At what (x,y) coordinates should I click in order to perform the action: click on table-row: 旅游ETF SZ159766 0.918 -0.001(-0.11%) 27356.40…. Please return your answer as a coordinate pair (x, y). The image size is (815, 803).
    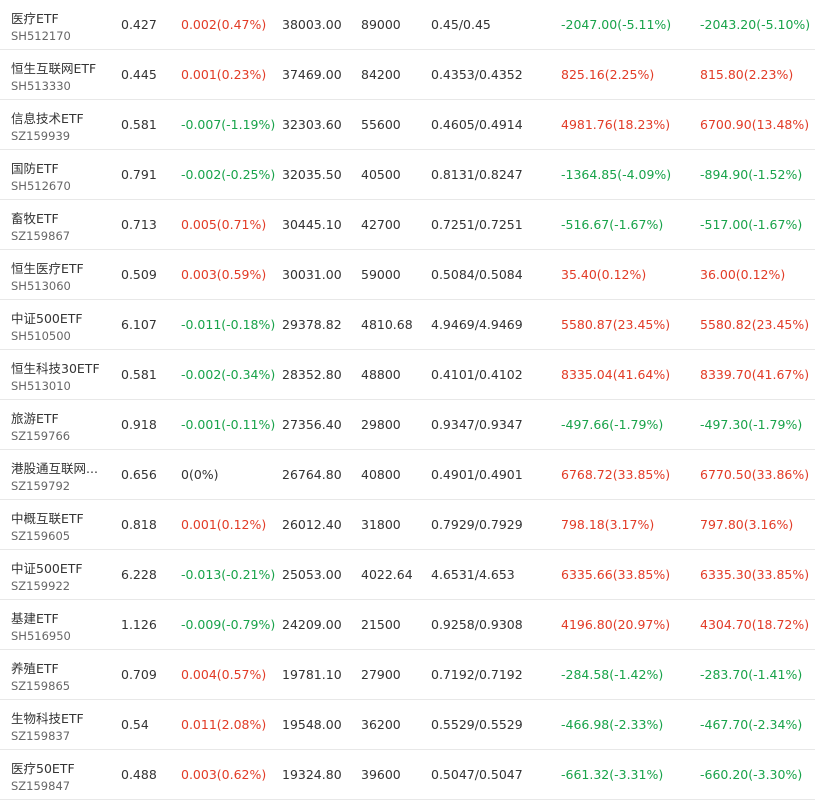
    Looking at the image, I should click on (407, 425).